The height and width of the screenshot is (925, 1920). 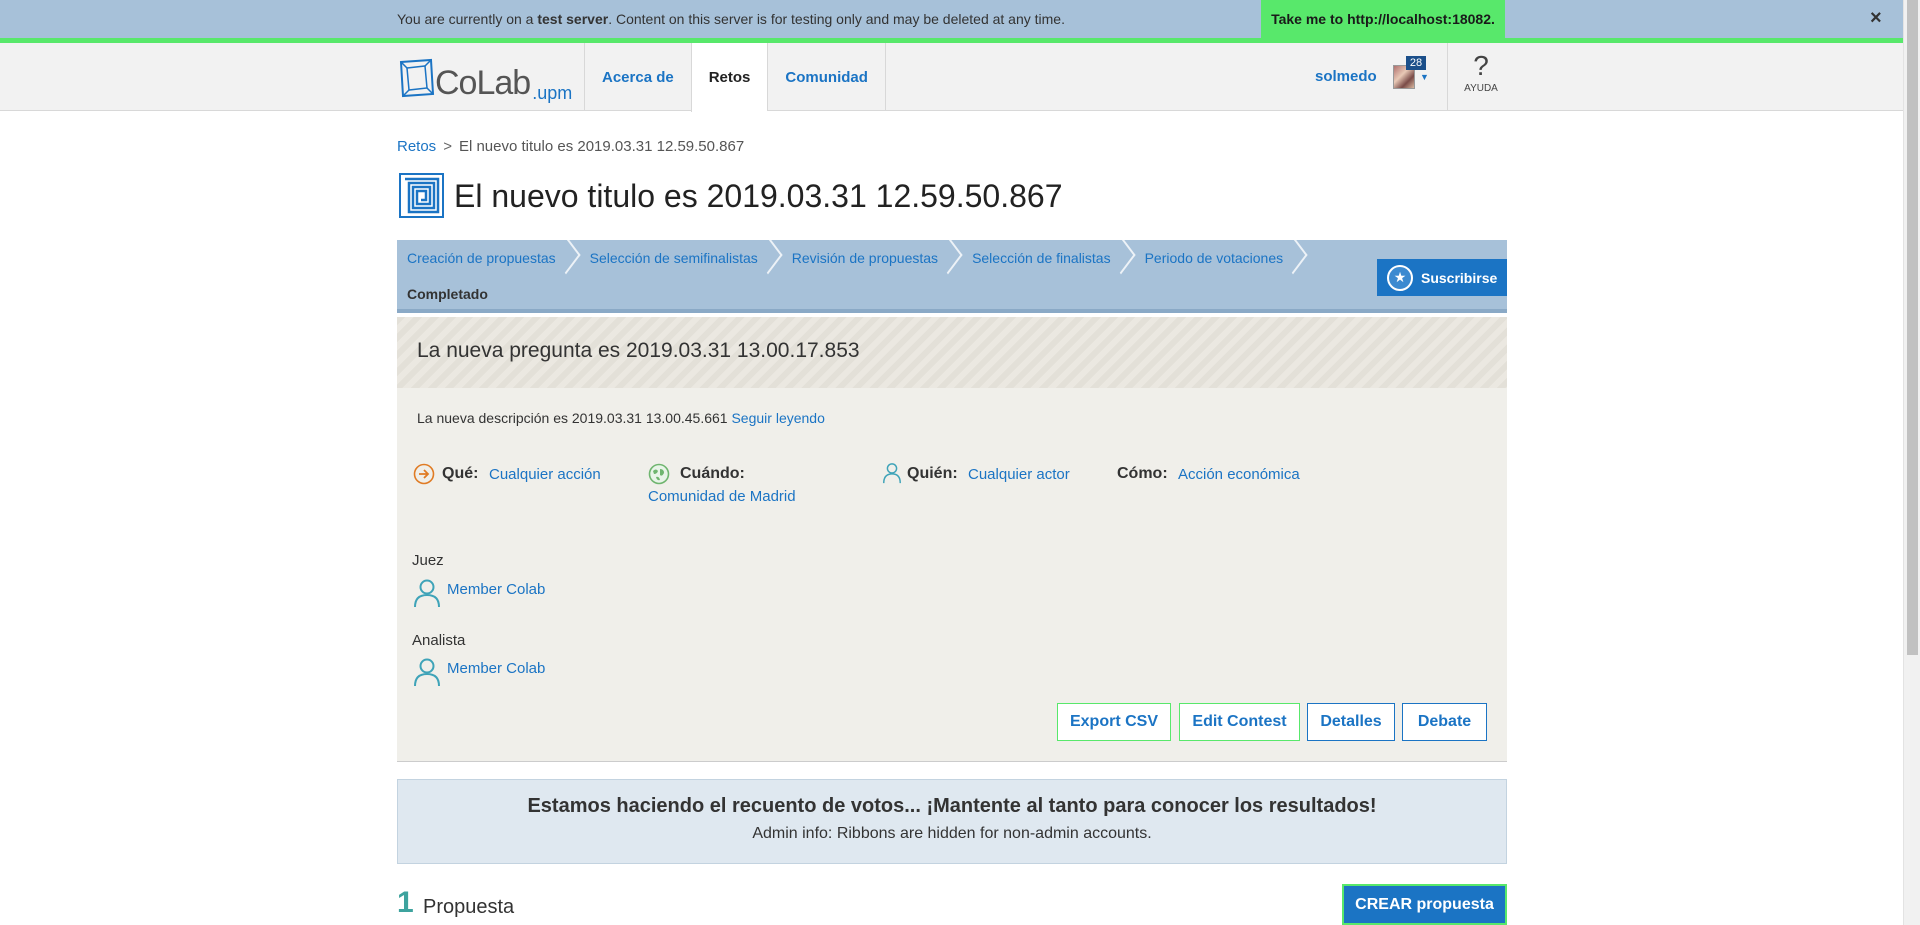 I want to click on read-more-link: Seguir leyendo, so click(x=777, y=418).